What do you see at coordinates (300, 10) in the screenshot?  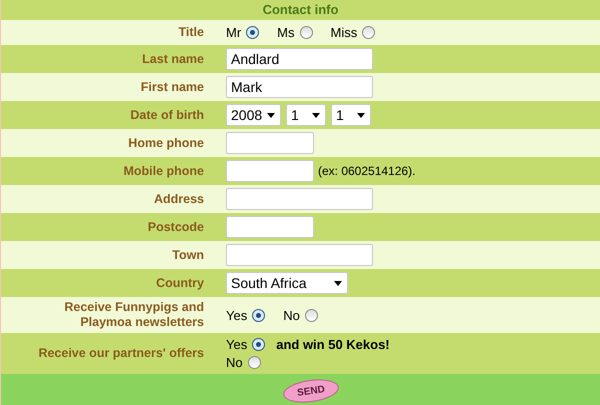 I see `section-header: Contact info` at bounding box center [300, 10].